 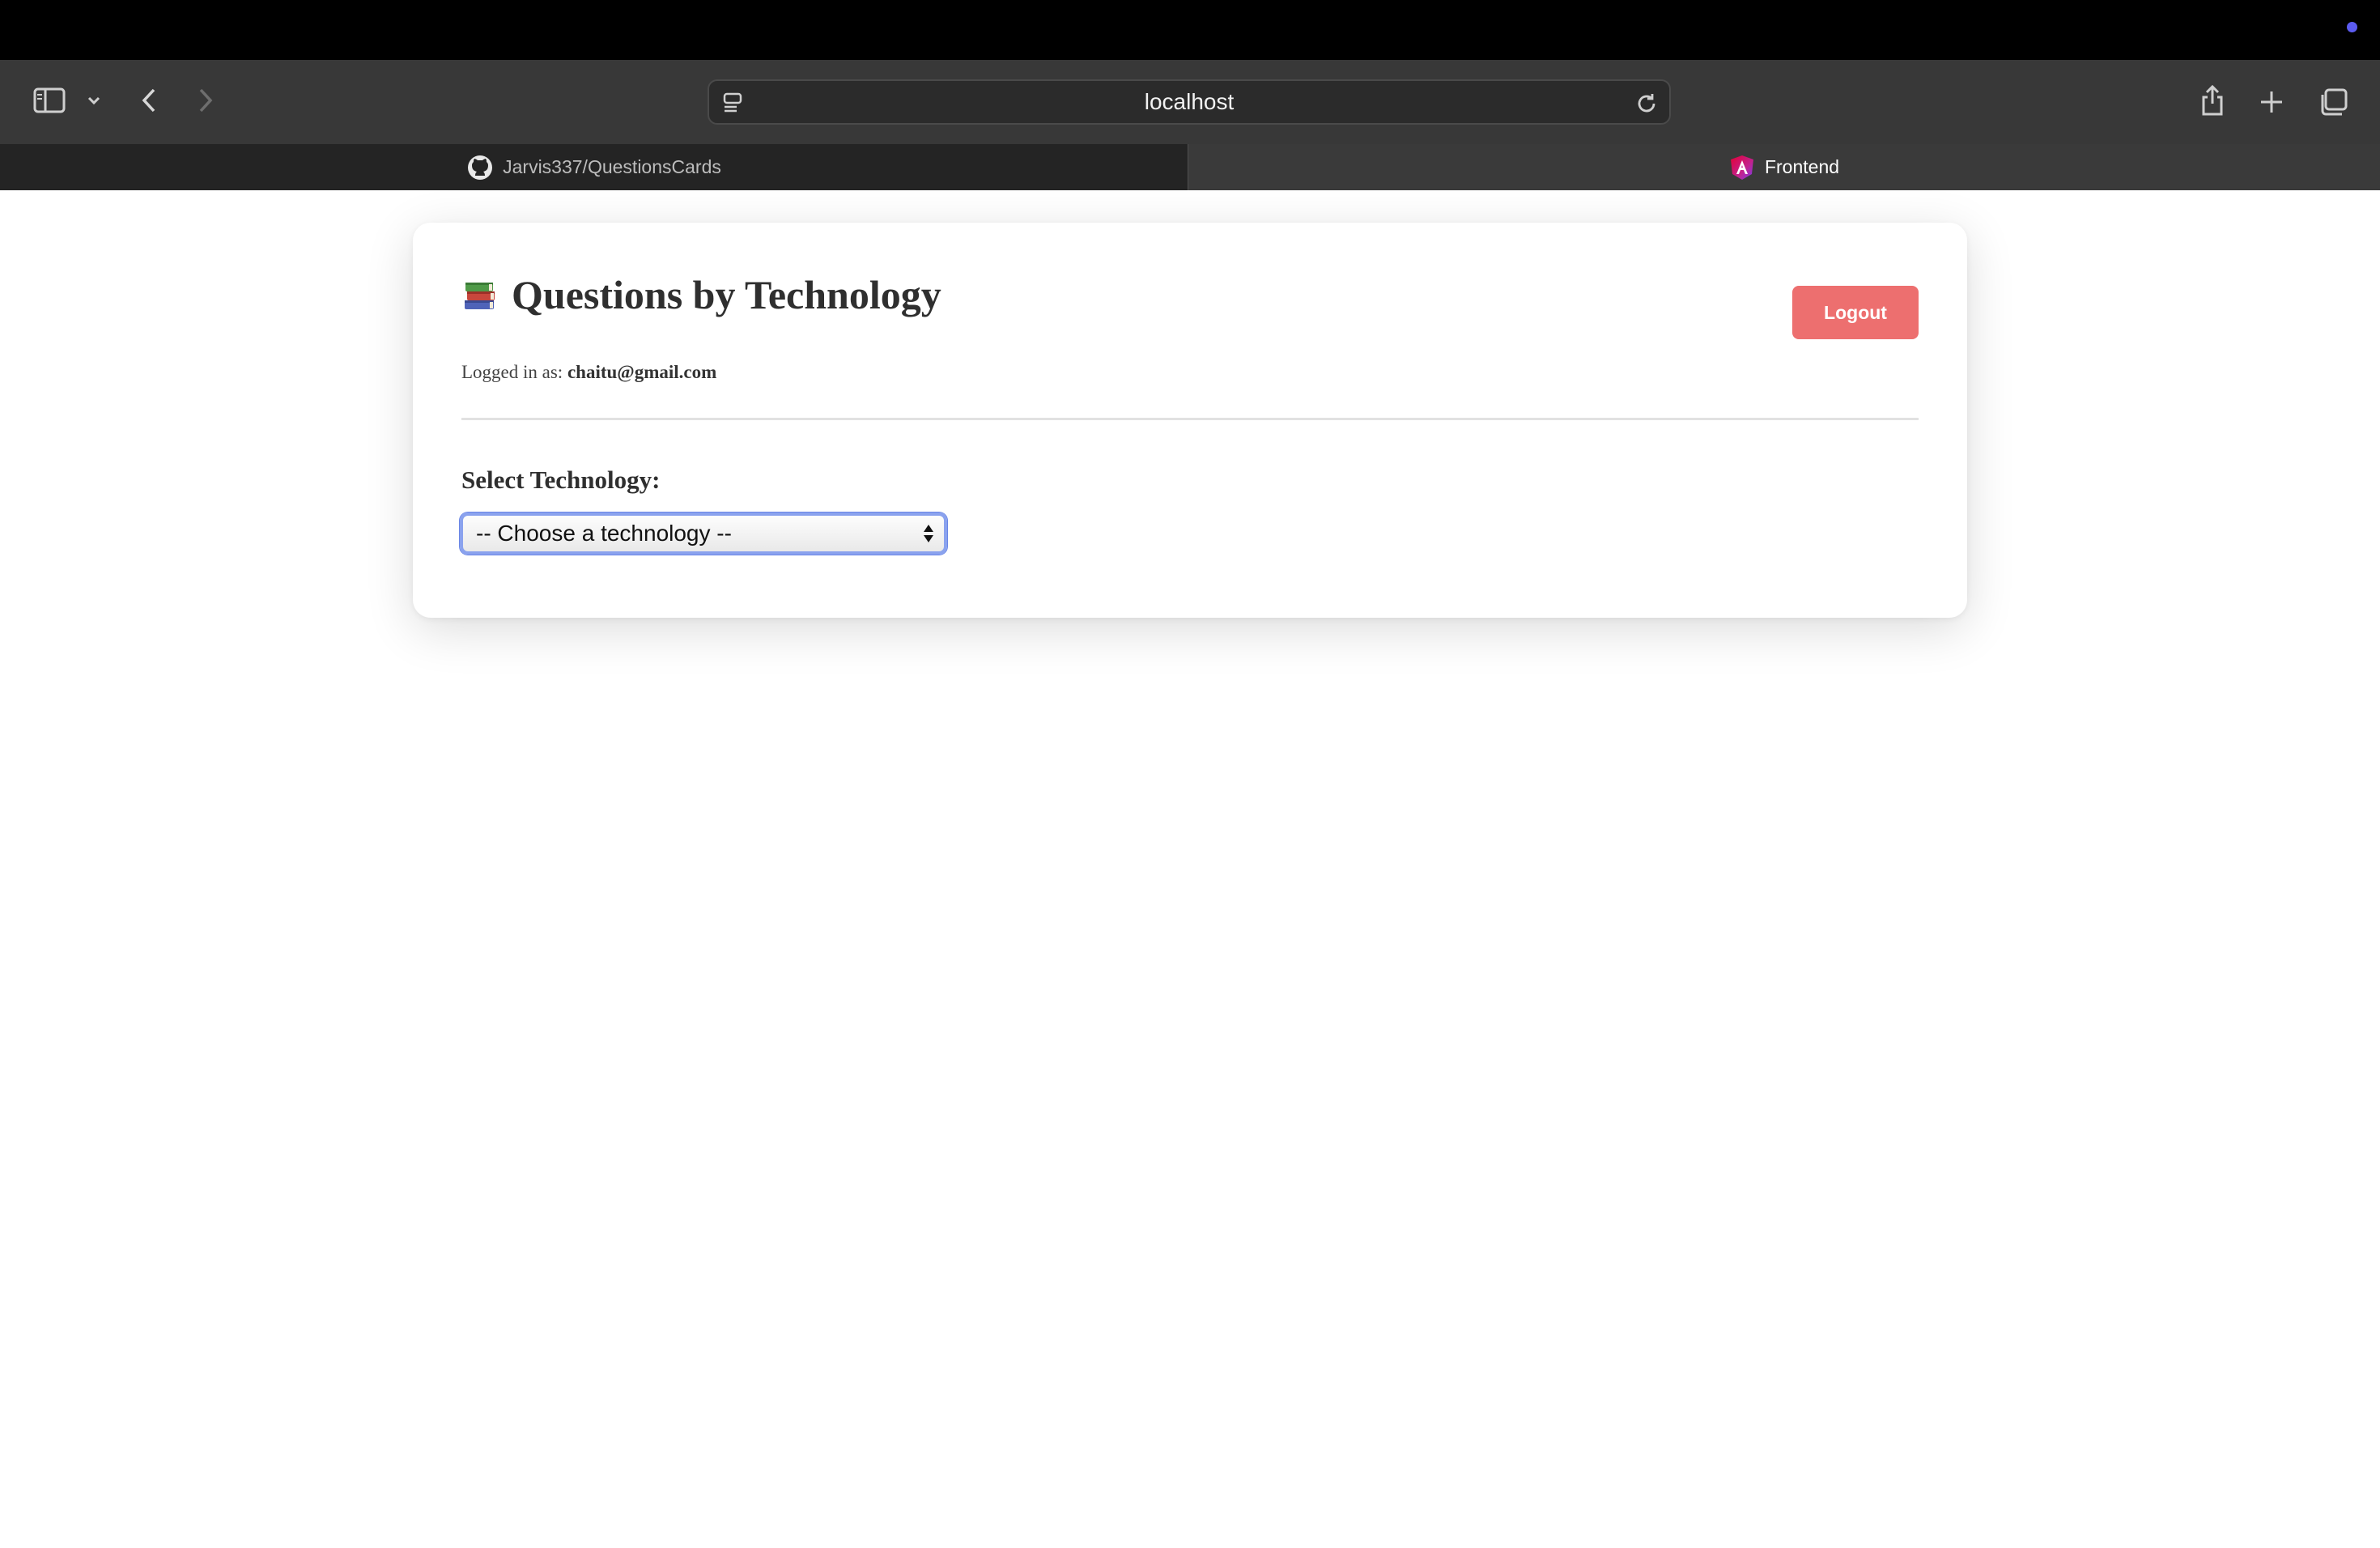 What do you see at coordinates (2333, 102) in the screenshot?
I see `tab-overview-icon` at bounding box center [2333, 102].